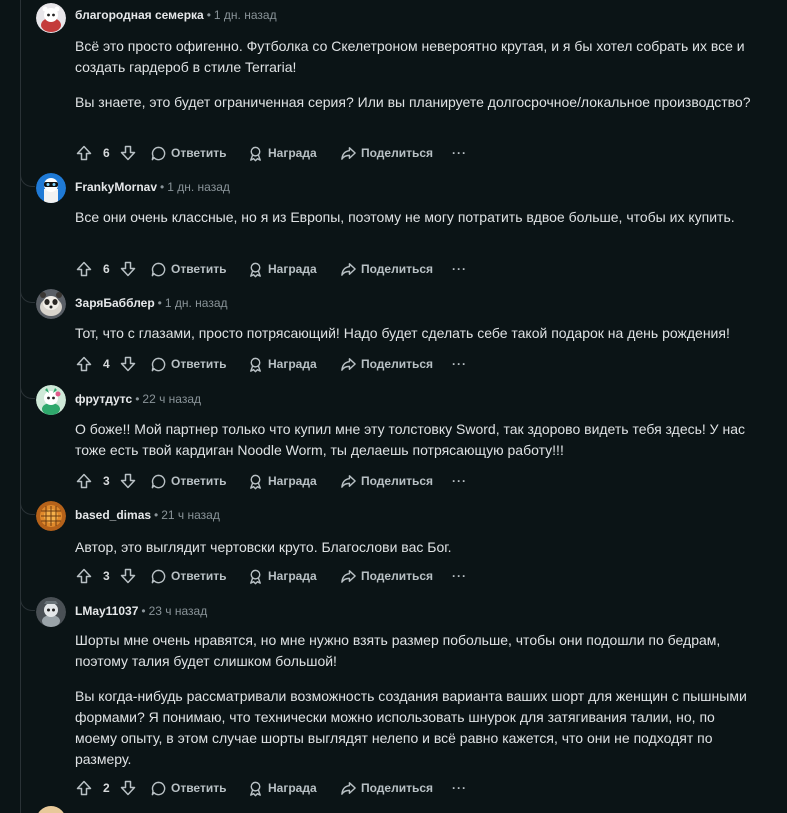 This screenshot has width=787, height=813. What do you see at coordinates (51, 188) in the screenshot?
I see `snoo-blue-avatar` at bounding box center [51, 188].